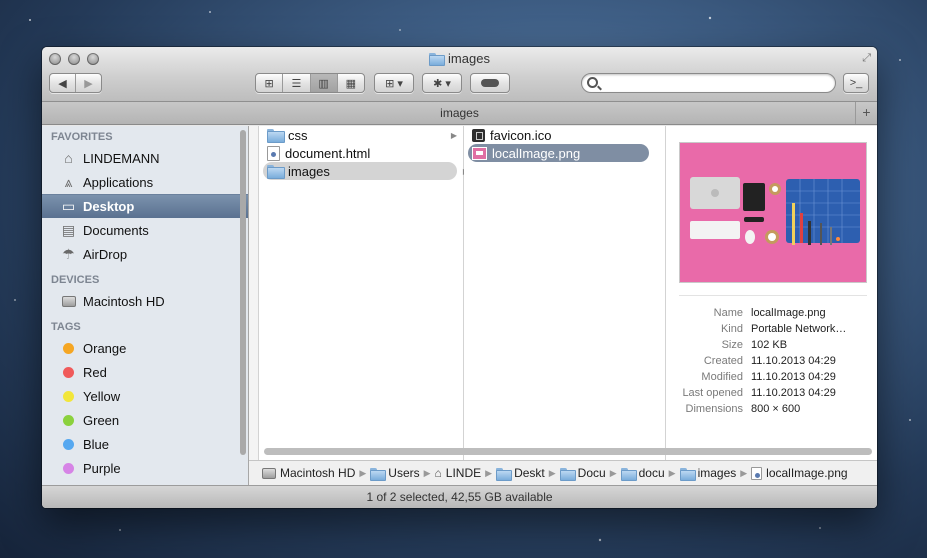  I want to click on green-tag-icon, so click(68, 420).